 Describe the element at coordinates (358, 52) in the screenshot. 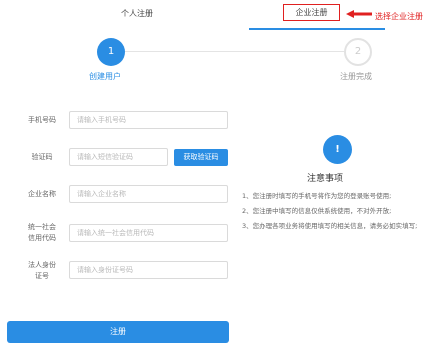

I see `step-2-circle: 2` at that location.